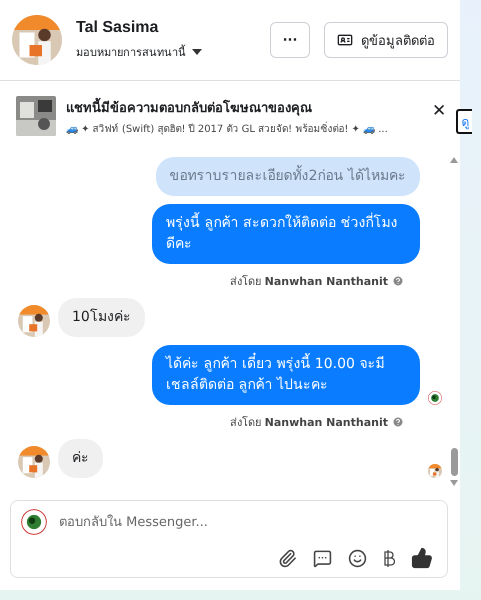 The width and height of the screenshot is (481, 600). I want to click on page-avatar, so click(34, 522).